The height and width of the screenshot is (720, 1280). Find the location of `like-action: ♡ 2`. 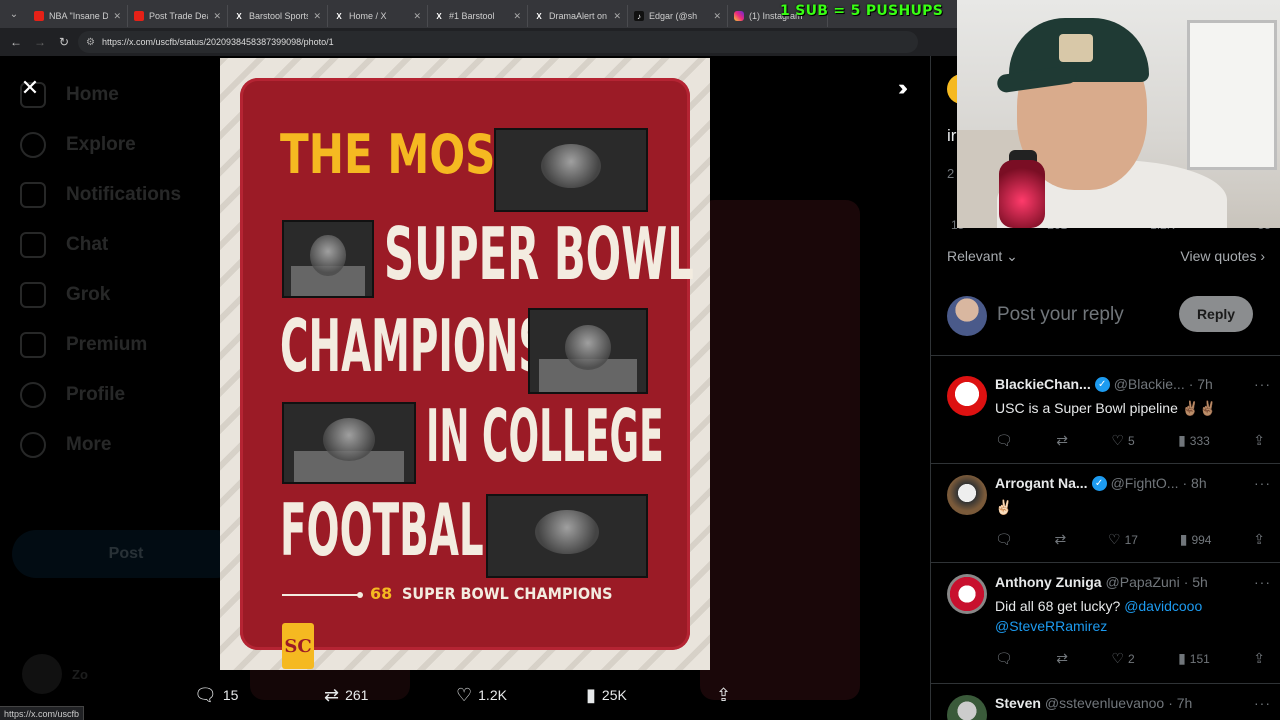

like-action: ♡ 2 is located at coordinates (1122, 658).